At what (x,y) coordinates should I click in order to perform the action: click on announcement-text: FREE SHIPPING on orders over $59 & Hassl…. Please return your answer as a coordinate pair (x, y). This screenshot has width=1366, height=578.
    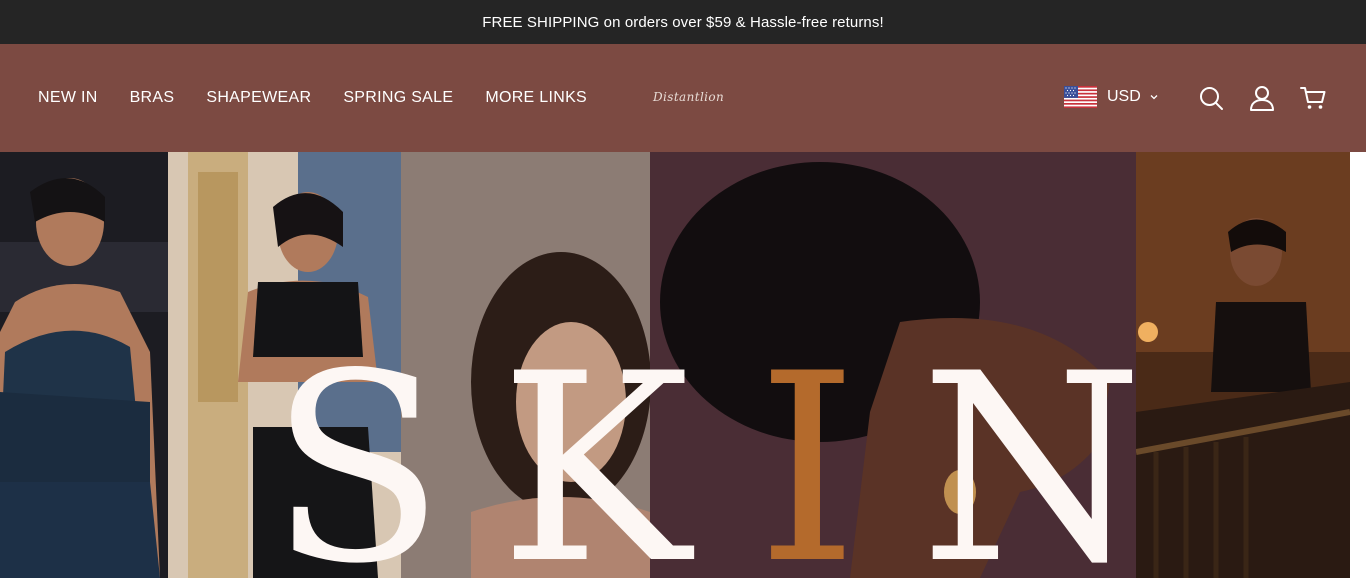
    Looking at the image, I should click on (683, 22).